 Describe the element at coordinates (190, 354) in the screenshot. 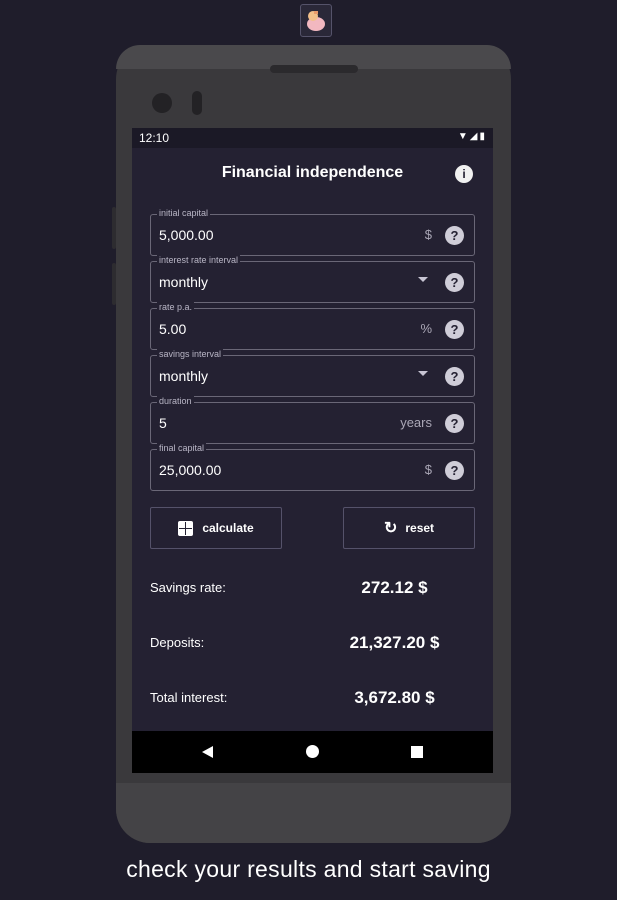

I see `field-label: savings interval` at that location.